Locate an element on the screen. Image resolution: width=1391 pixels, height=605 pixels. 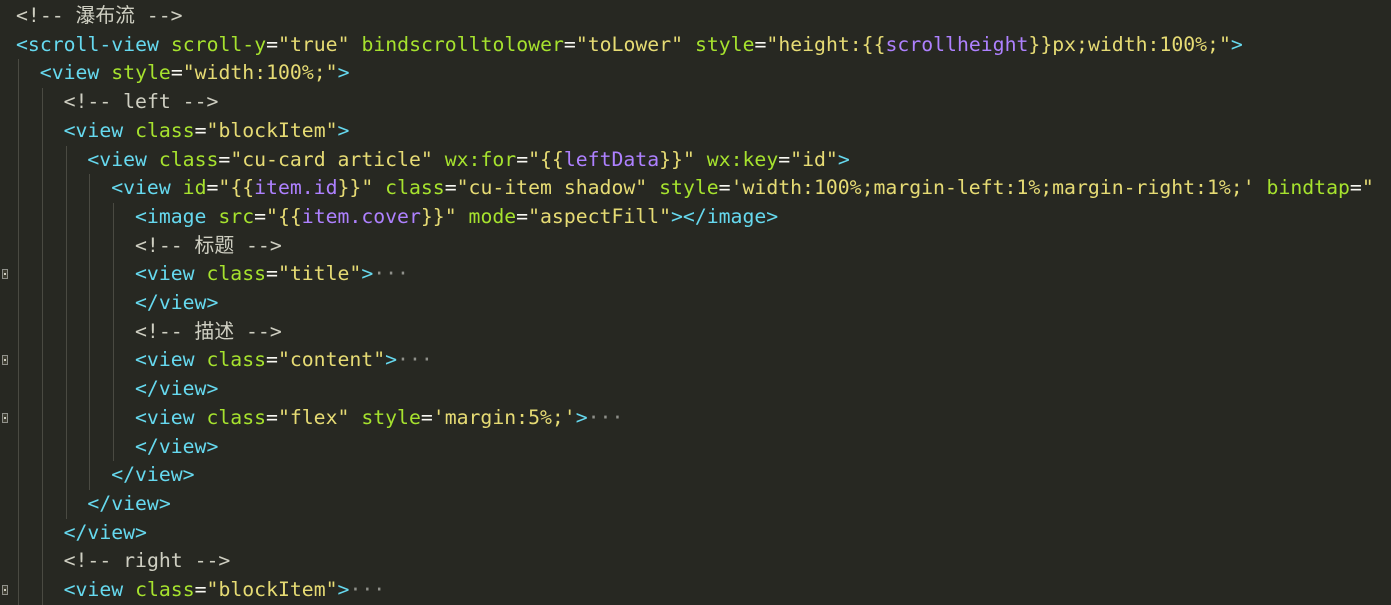
code-line: <view style="width:100%;"> is located at coordinates (695, 73).